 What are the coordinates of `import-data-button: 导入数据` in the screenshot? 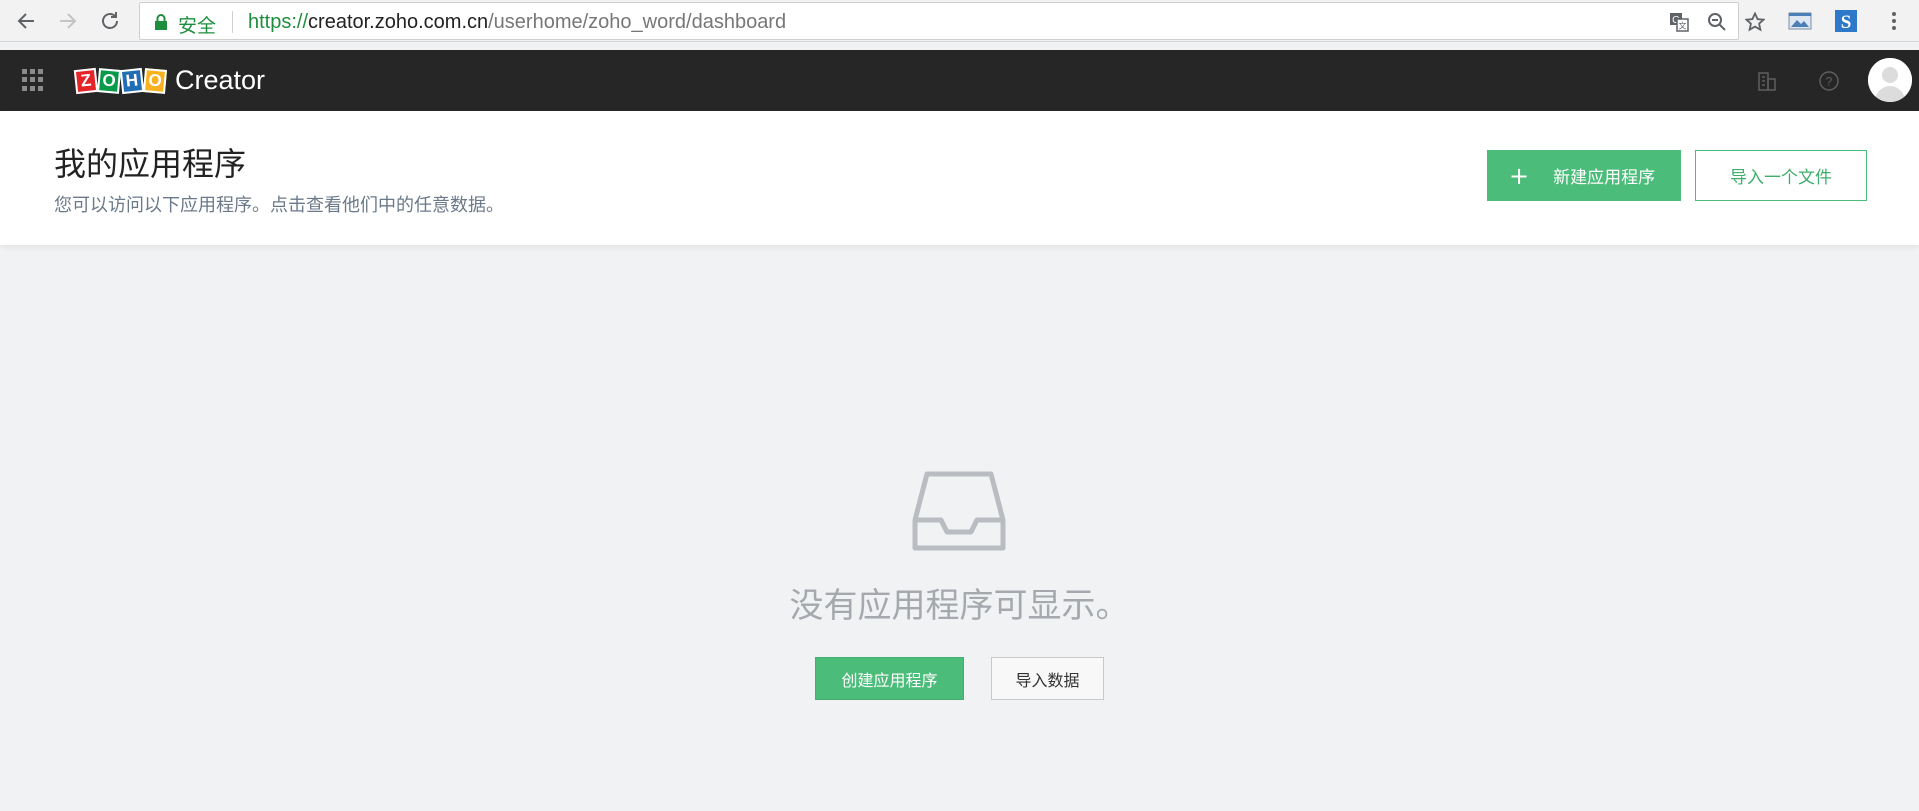 It's located at (1047, 678).